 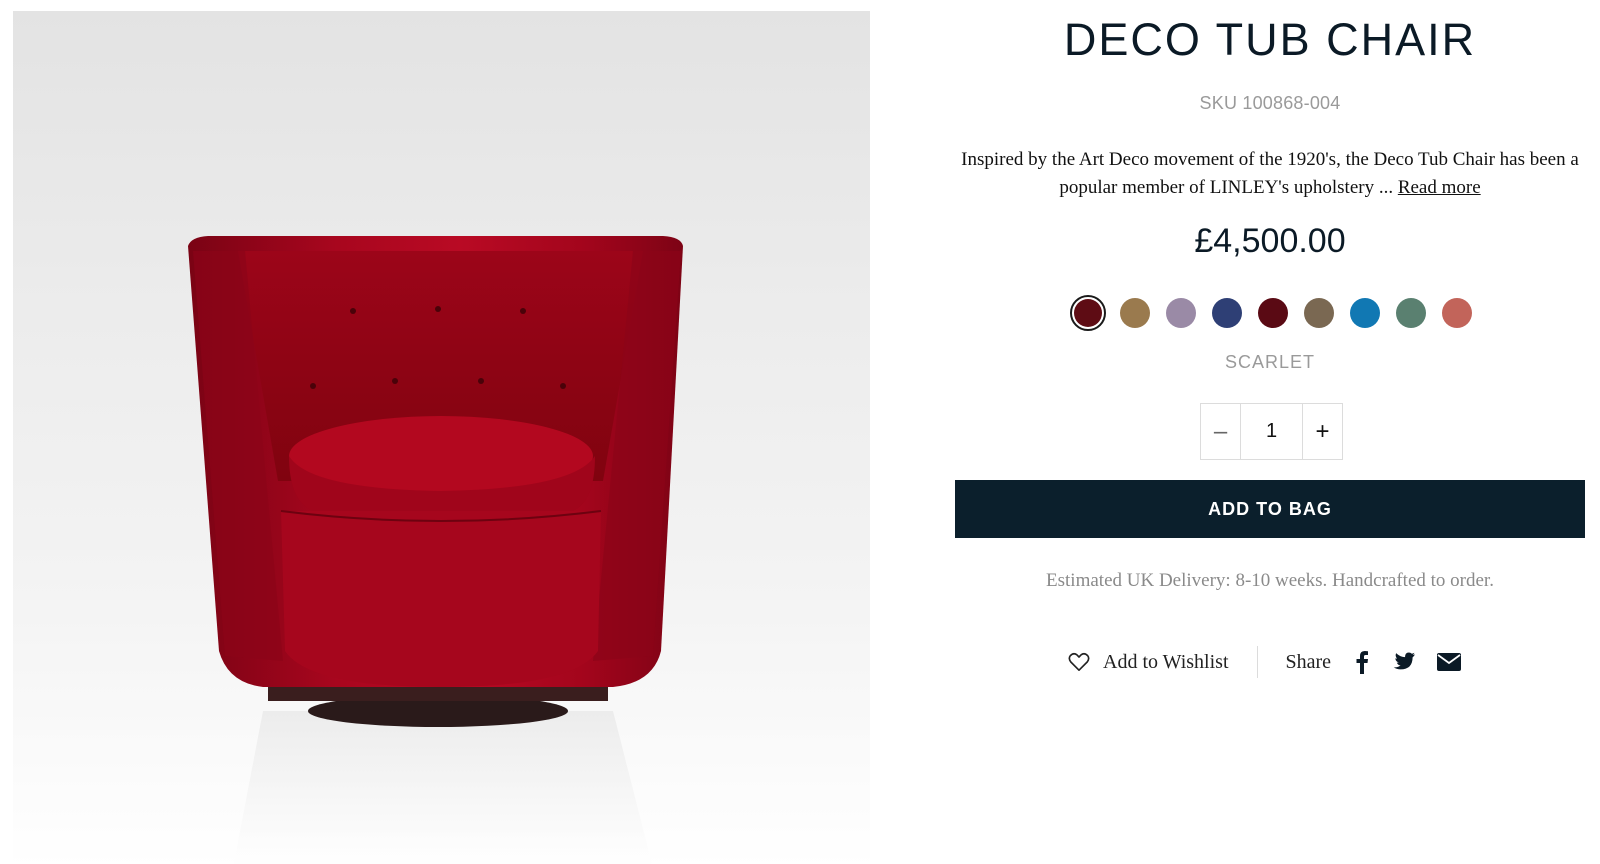 What do you see at coordinates (1308, 661) in the screenshot?
I see `share-label: Share` at bounding box center [1308, 661].